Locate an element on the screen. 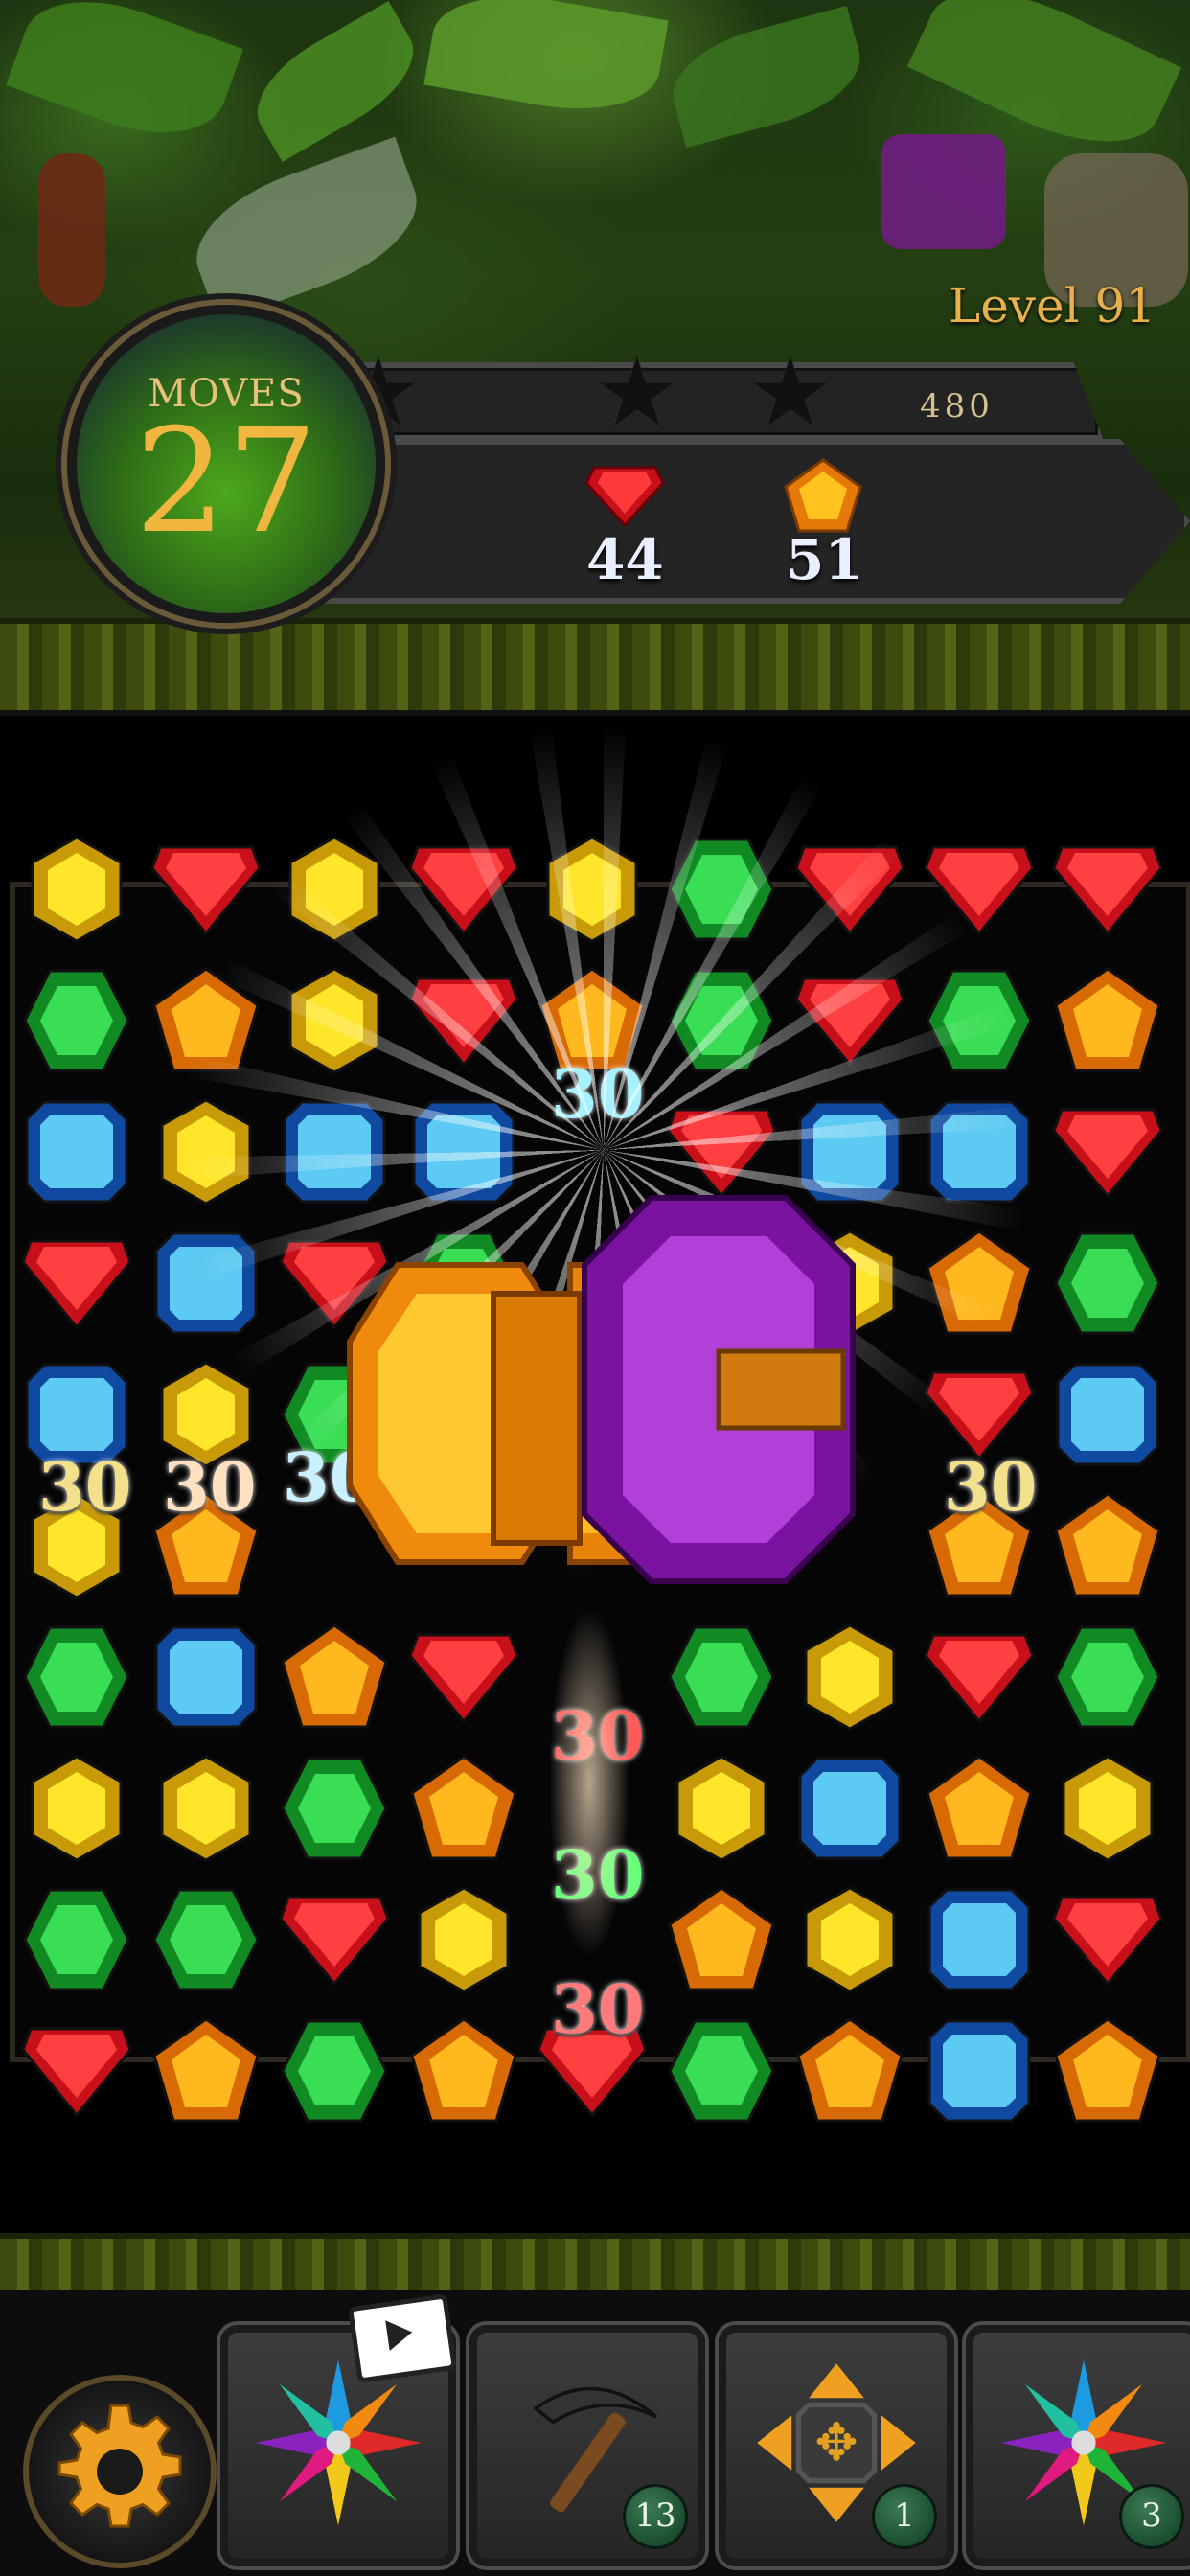 The image size is (1190, 2576). settings-button is located at coordinates (120, 2471).